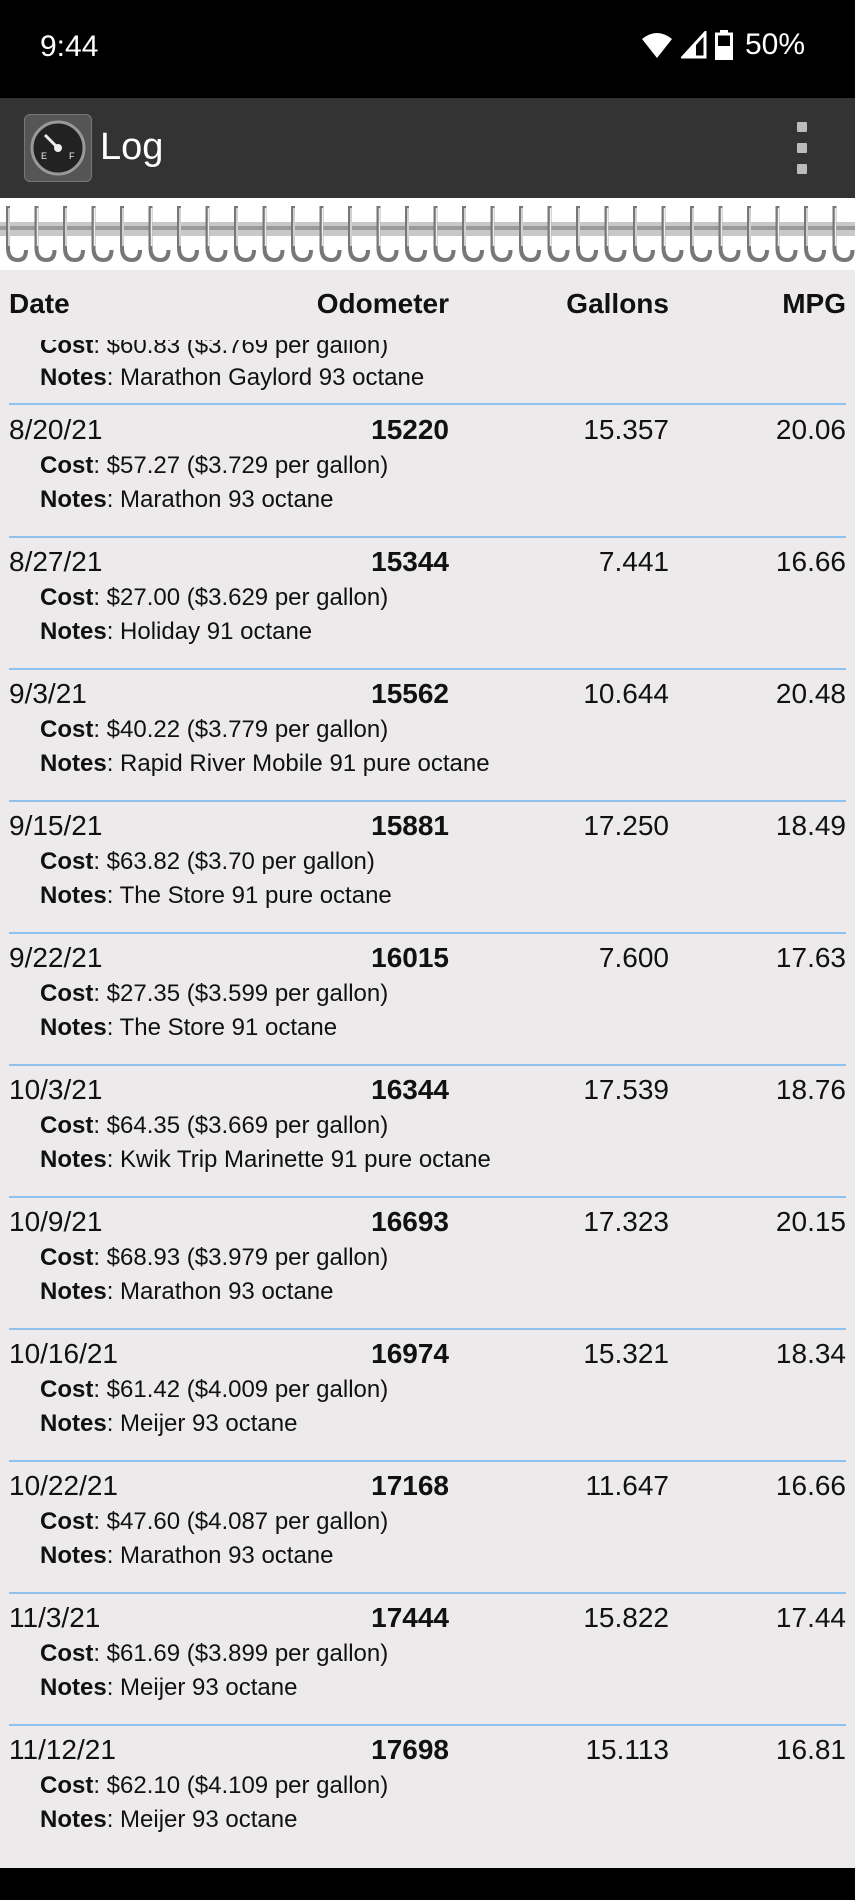 The image size is (855, 1900). Describe the element at coordinates (241, 349) in the screenshot. I see `cost-value: : $60.83 ($3.769 per gallon)` at that location.